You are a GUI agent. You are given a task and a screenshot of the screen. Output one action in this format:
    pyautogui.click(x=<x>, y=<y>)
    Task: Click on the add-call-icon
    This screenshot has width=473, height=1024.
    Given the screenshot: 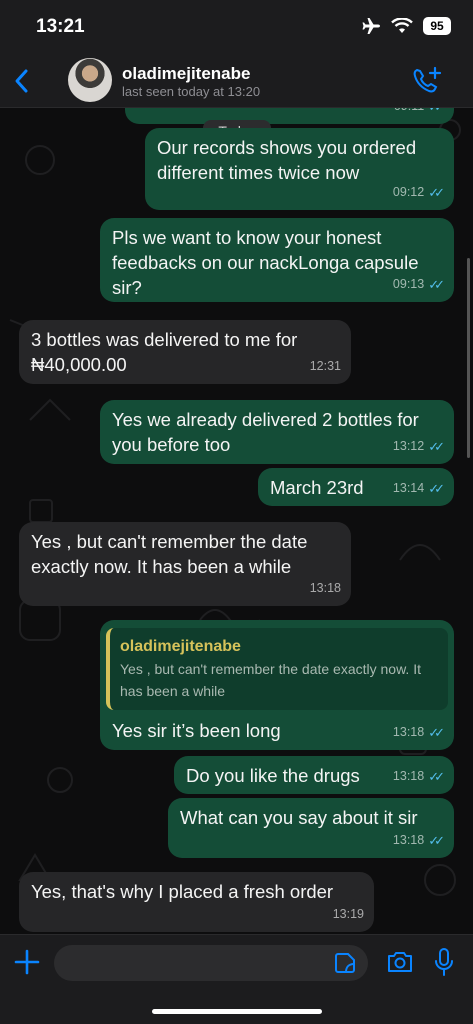 What is the action you would take?
    pyautogui.click(x=427, y=81)
    